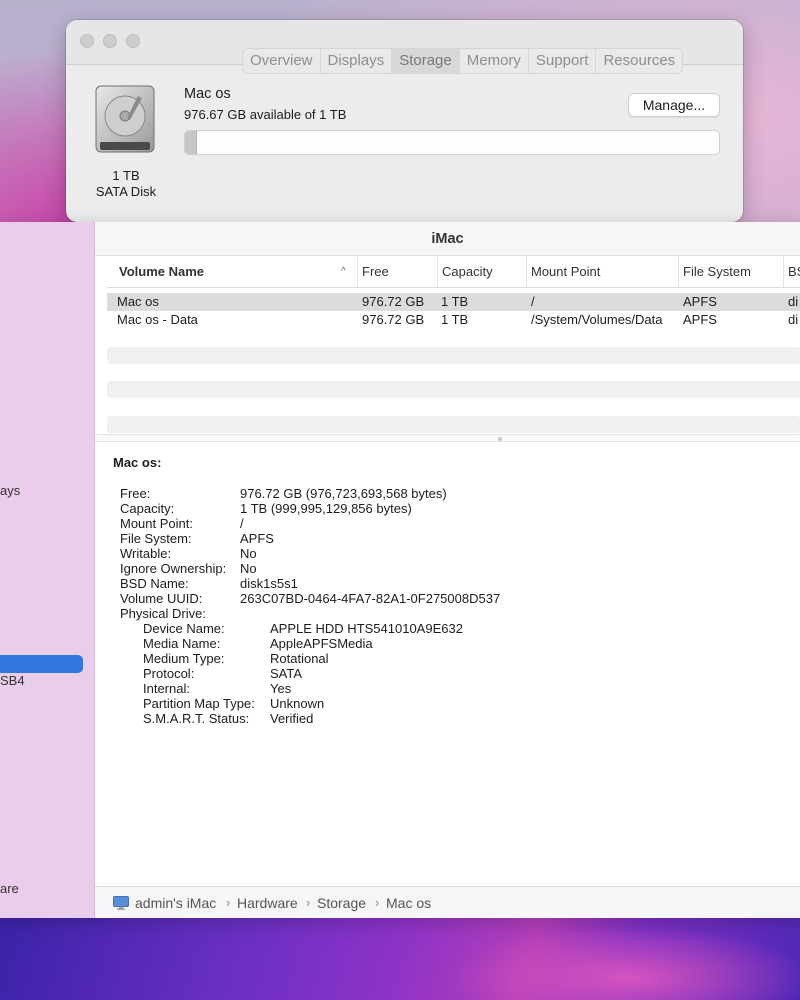  Describe the element at coordinates (366, 628) in the screenshot. I see `detail-value: APPLE HDD HTS541010A9E632` at that location.